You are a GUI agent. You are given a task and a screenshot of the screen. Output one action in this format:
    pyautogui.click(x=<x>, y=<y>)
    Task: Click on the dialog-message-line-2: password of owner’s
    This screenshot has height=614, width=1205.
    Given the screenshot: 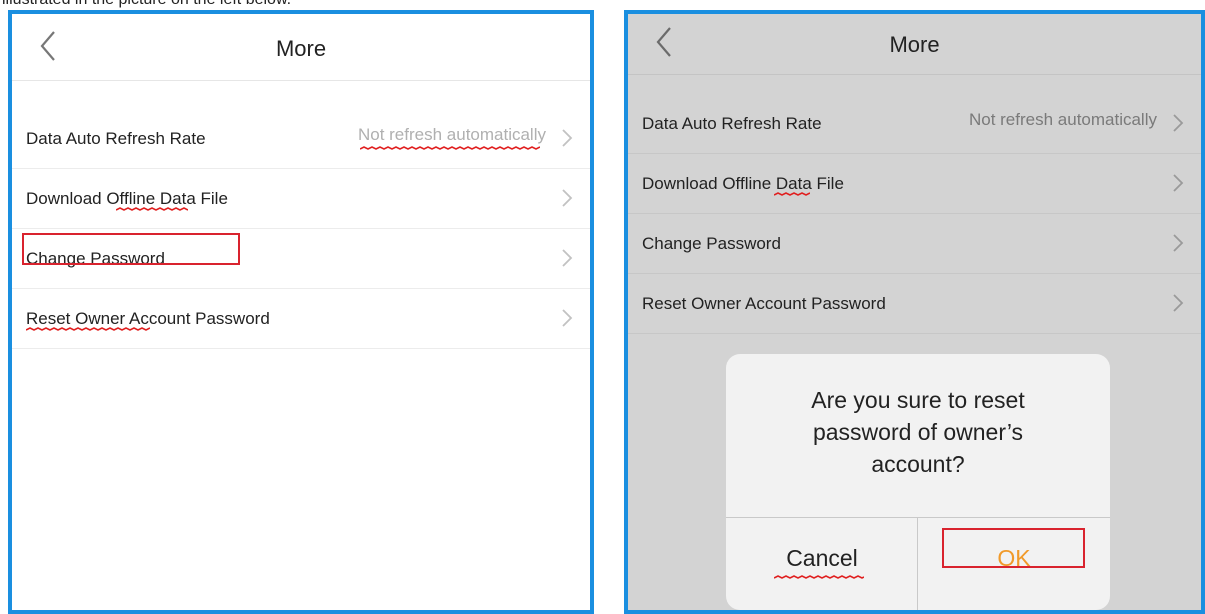 What is the action you would take?
    pyautogui.click(x=918, y=432)
    